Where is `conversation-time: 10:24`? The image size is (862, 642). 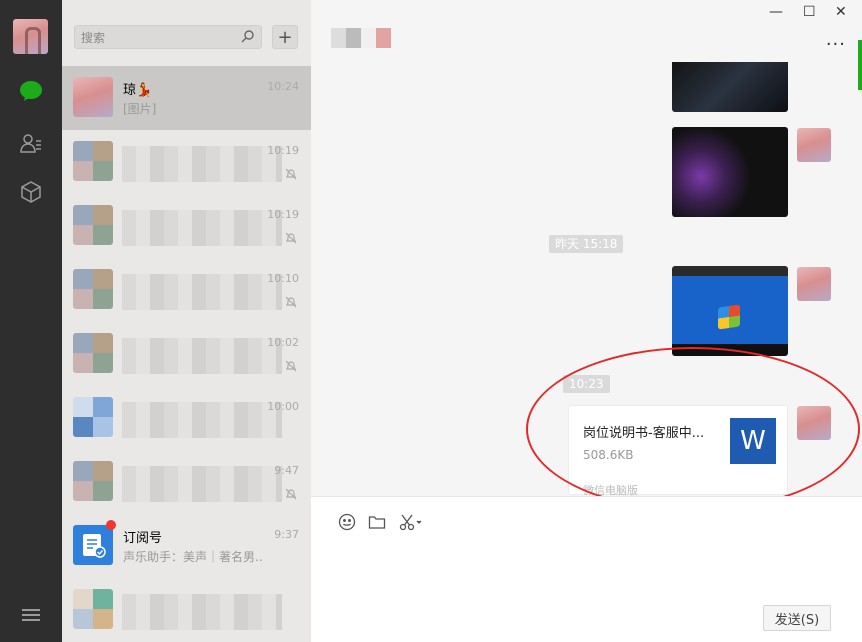 conversation-time: 10:24 is located at coordinates (283, 86).